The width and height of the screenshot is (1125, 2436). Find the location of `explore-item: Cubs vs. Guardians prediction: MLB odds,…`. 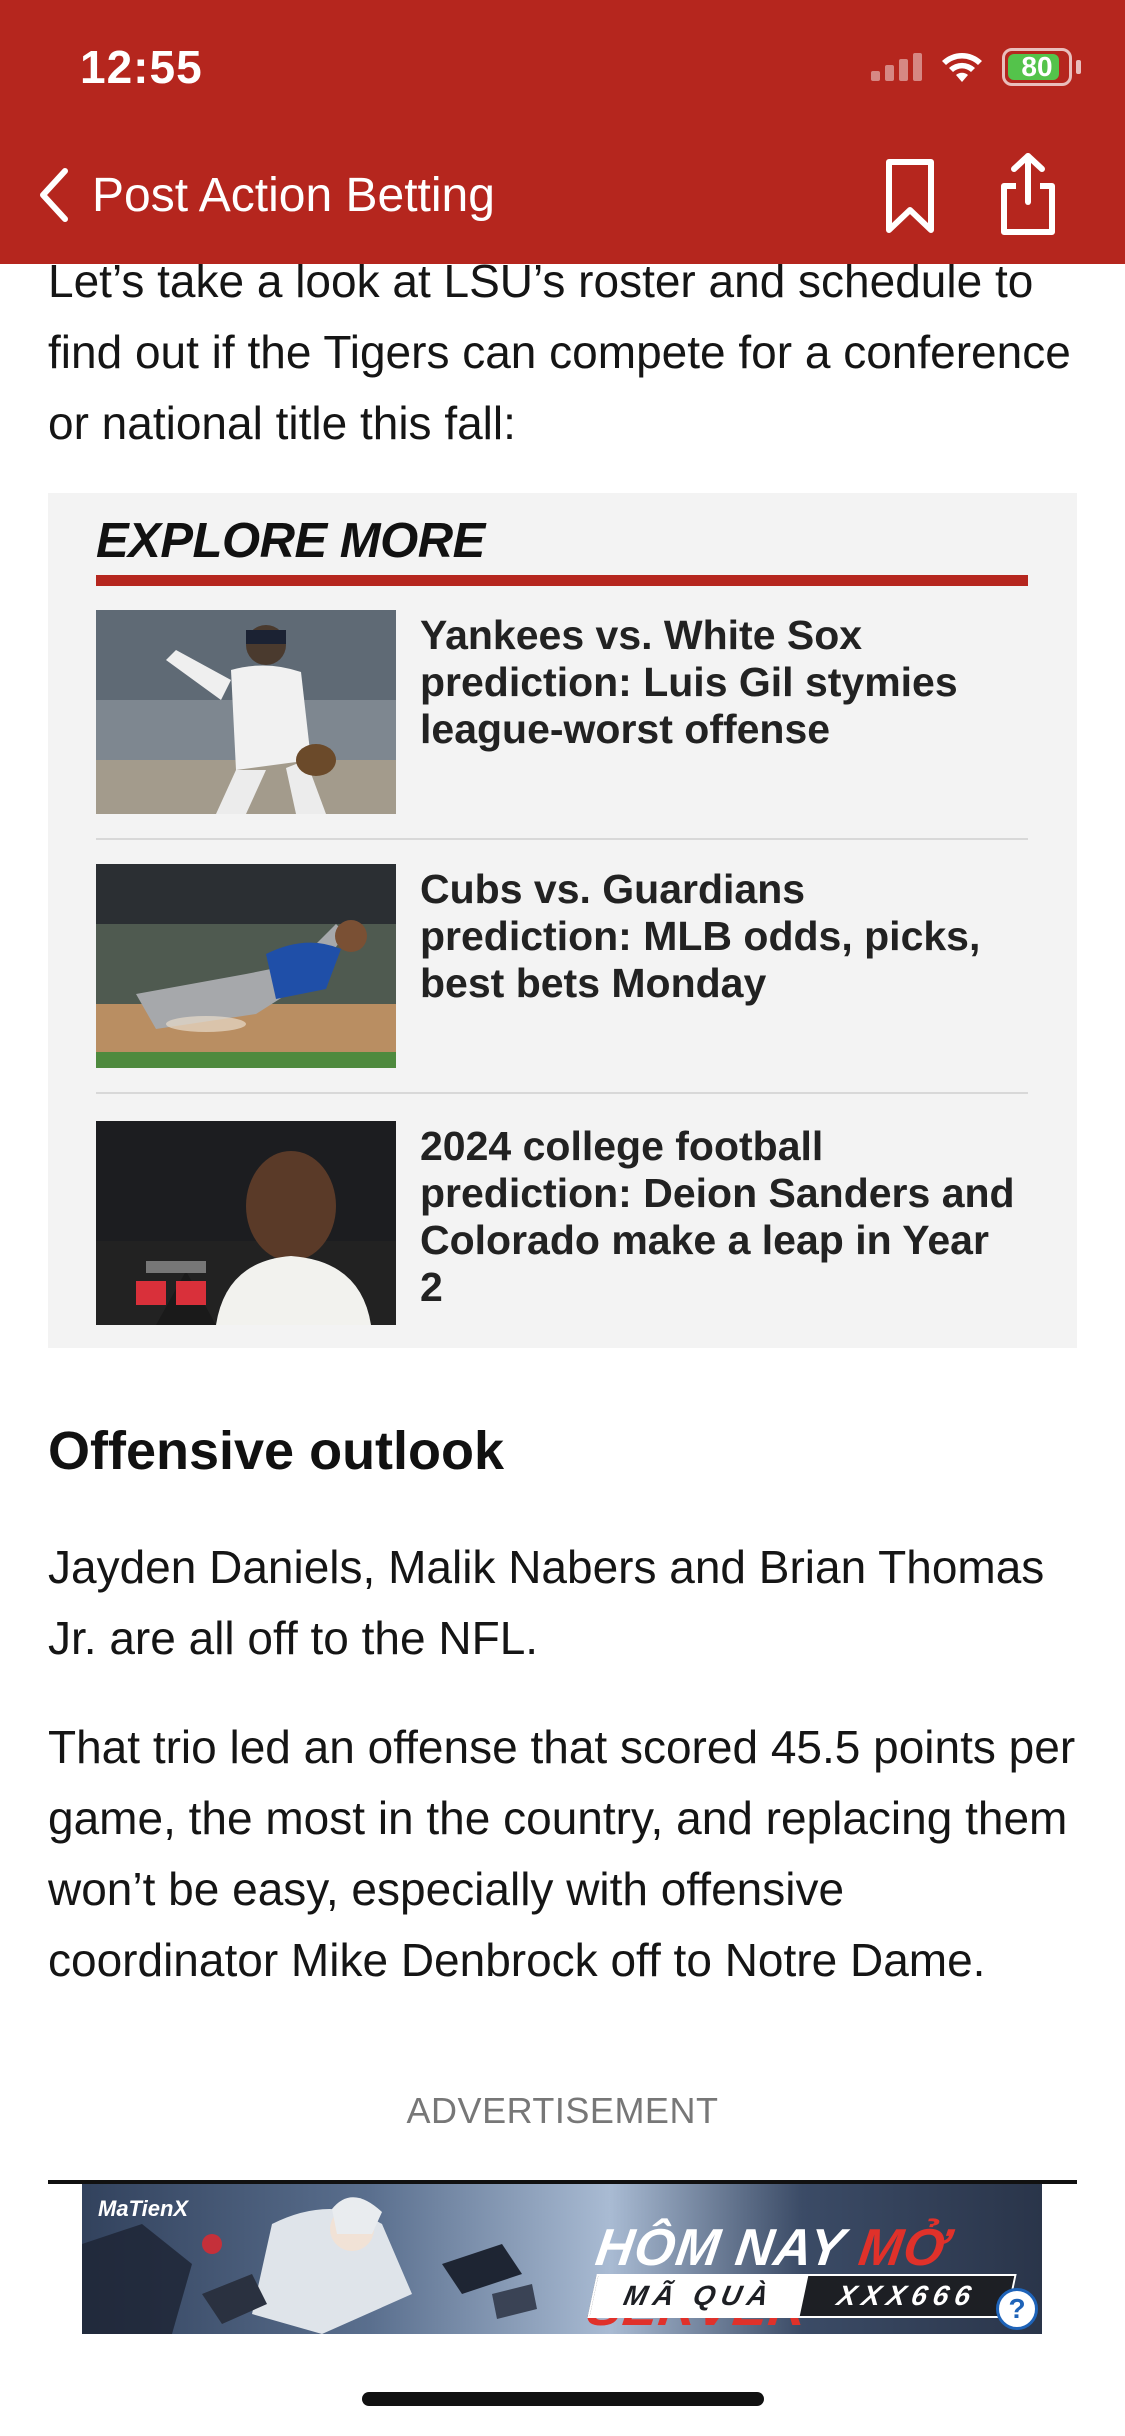

explore-item: Cubs vs. Guardians prediction: MLB odds,… is located at coordinates (562, 966).